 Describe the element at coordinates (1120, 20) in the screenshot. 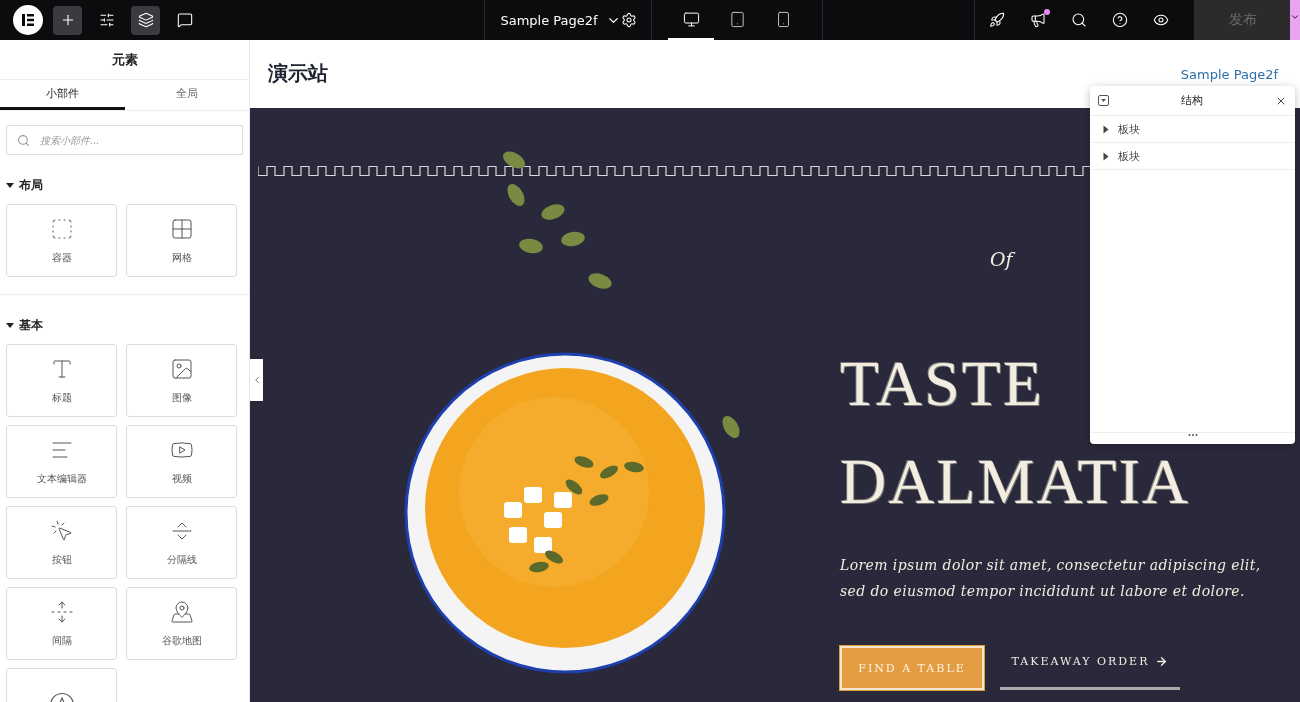

I see `help-icon` at that location.